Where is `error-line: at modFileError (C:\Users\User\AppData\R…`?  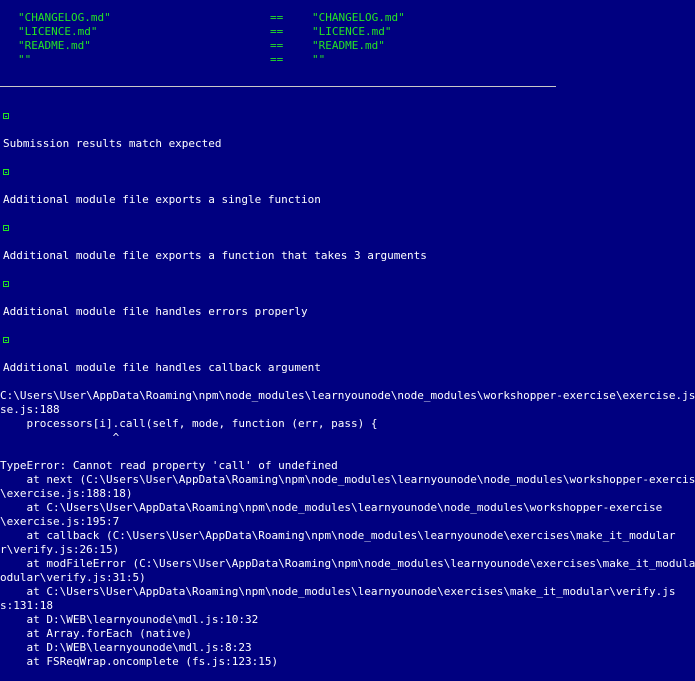
error-line: at modFileError (C:\Users\User\AppData\R… is located at coordinates (347, 563).